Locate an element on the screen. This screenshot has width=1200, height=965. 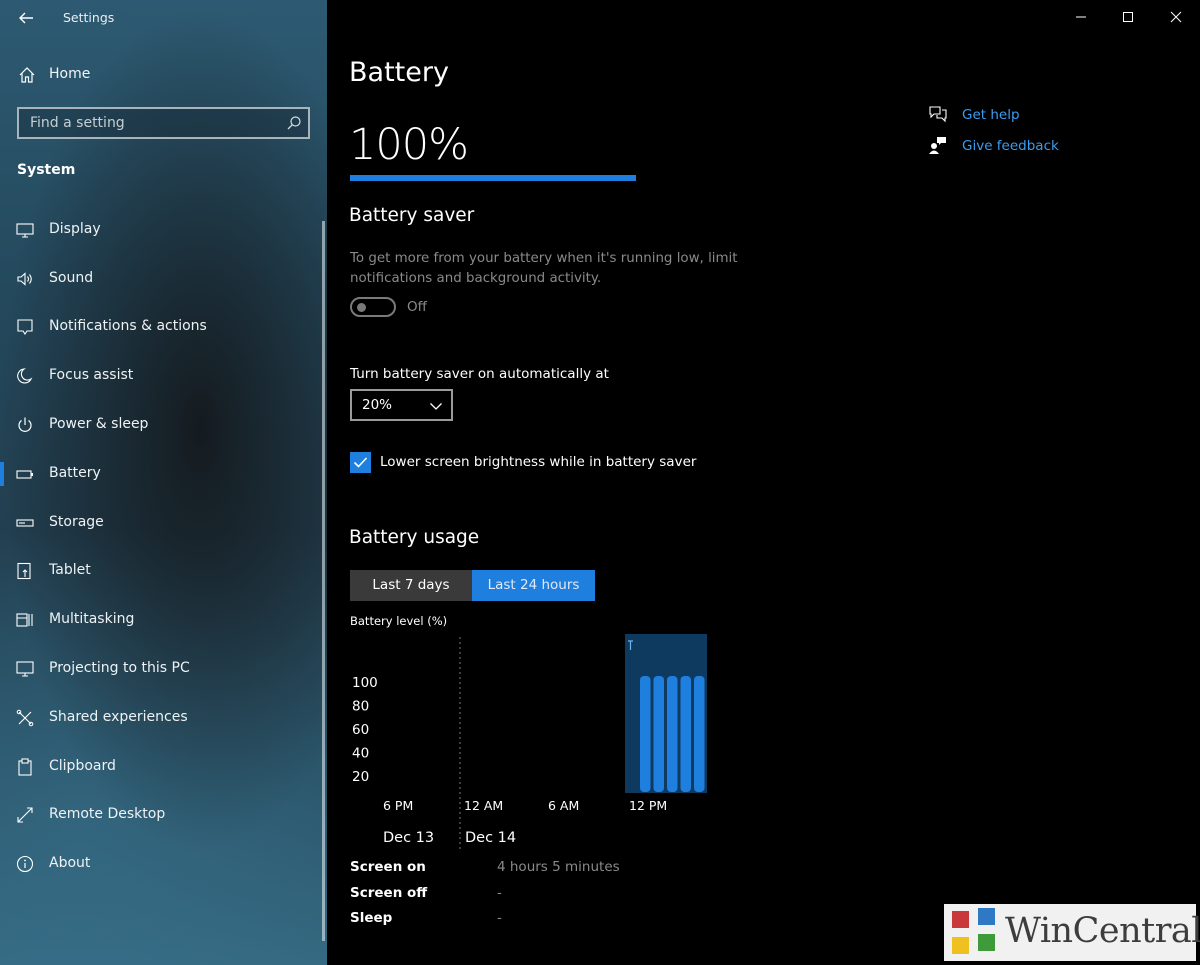
selection-indicator is located at coordinates (2, 474).